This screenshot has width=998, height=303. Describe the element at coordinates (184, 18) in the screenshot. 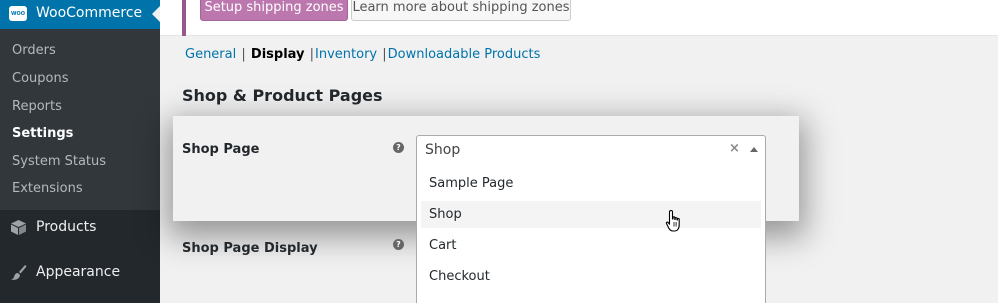

I see `notice-accent-bar` at that location.